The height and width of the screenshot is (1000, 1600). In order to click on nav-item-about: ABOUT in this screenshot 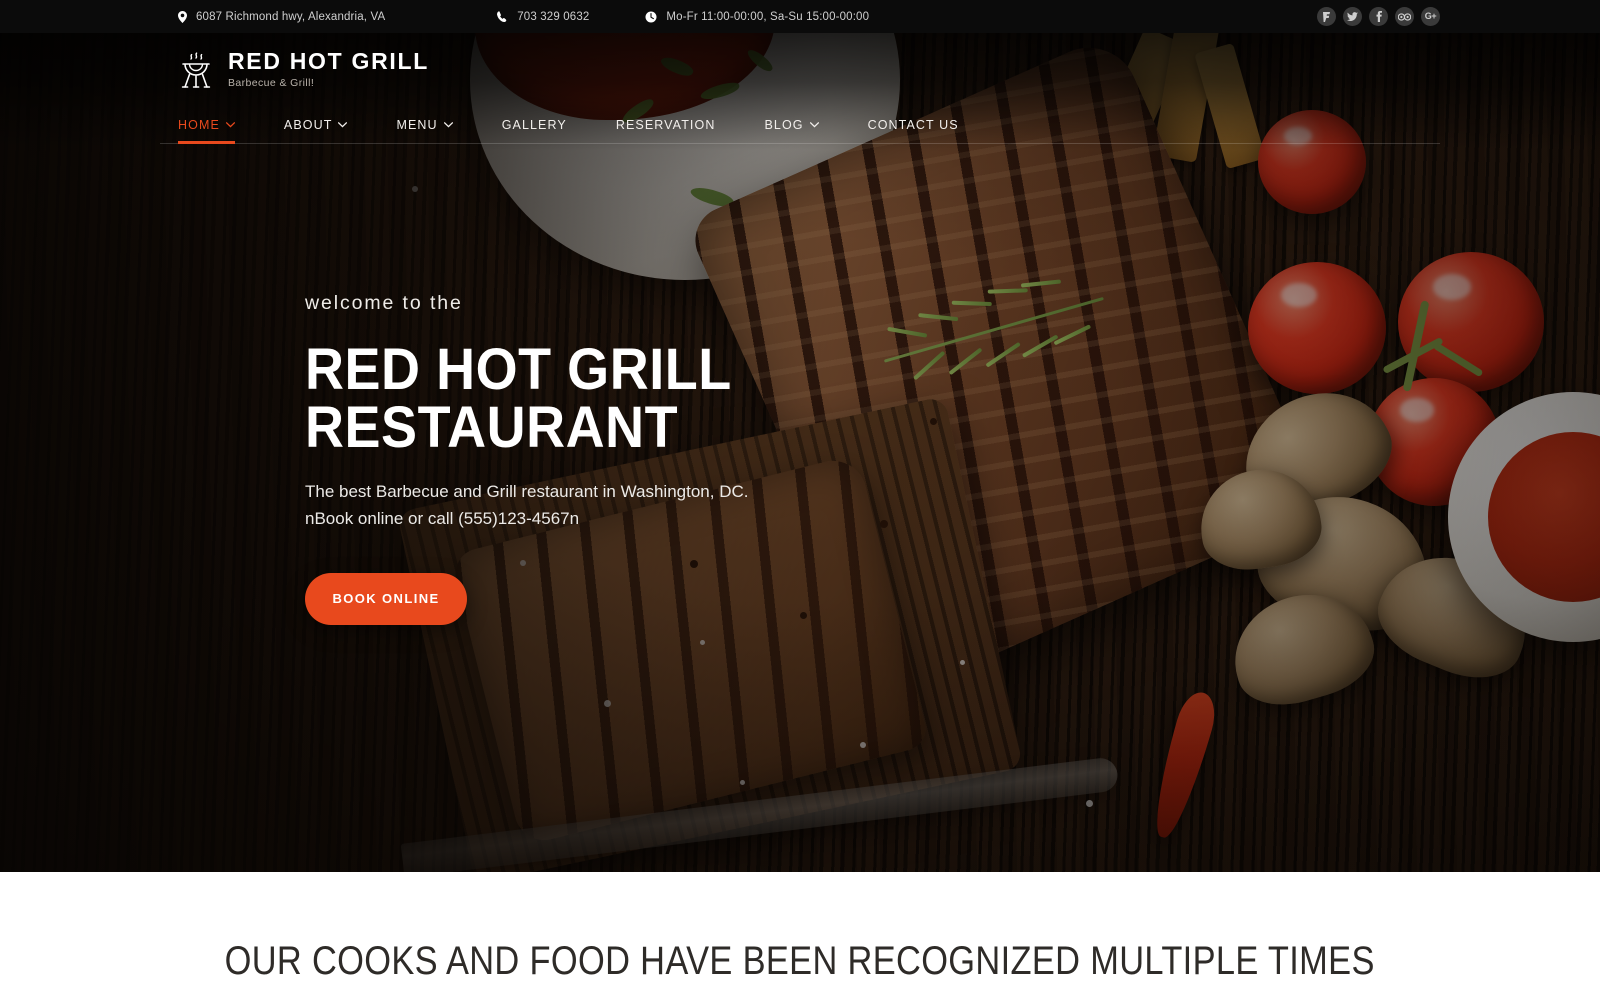, I will do `click(316, 130)`.